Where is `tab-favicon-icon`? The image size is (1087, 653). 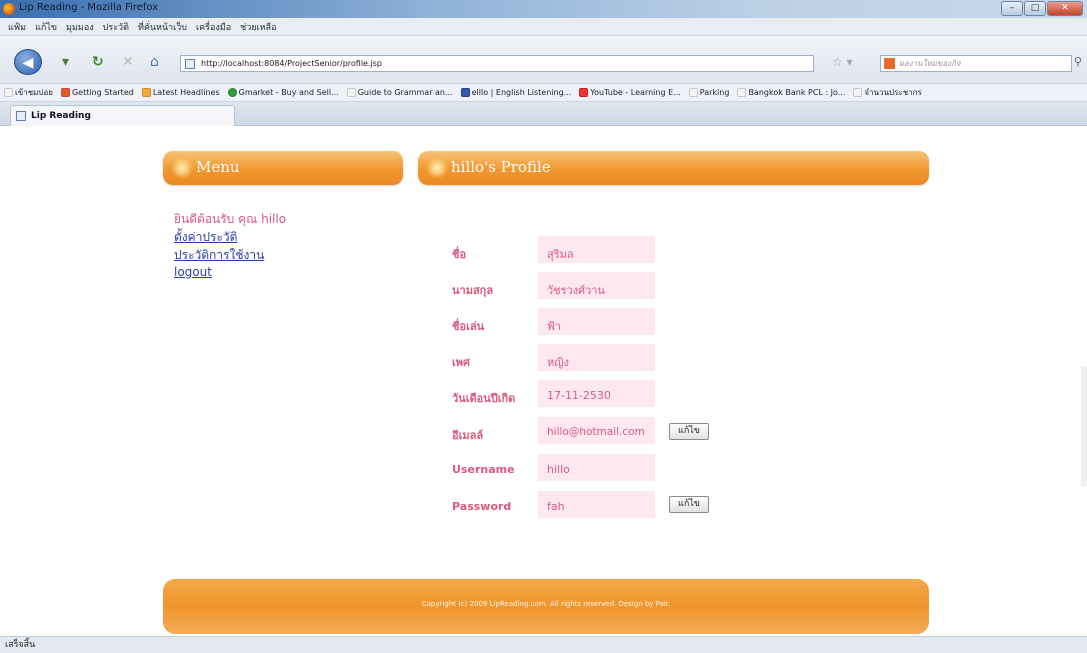
tab-favicon-icon is located at coordinates (21, 116).